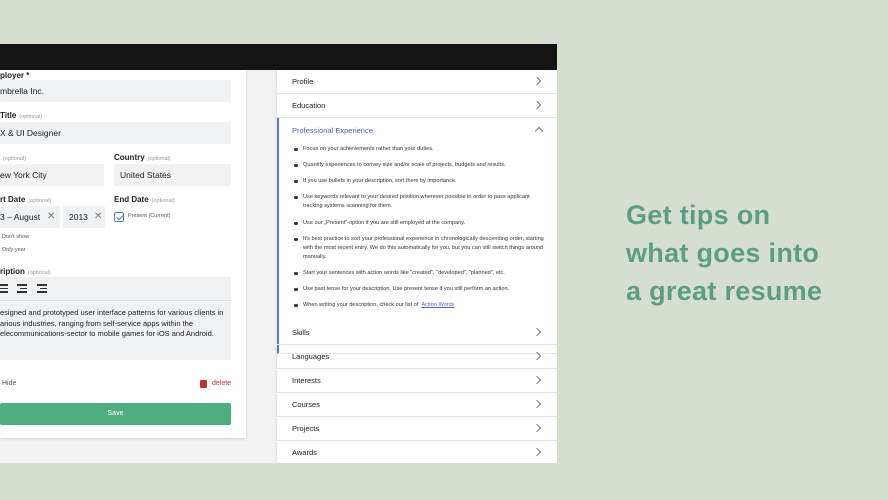  I want to click on section-title: Skills, so click(301, 332).